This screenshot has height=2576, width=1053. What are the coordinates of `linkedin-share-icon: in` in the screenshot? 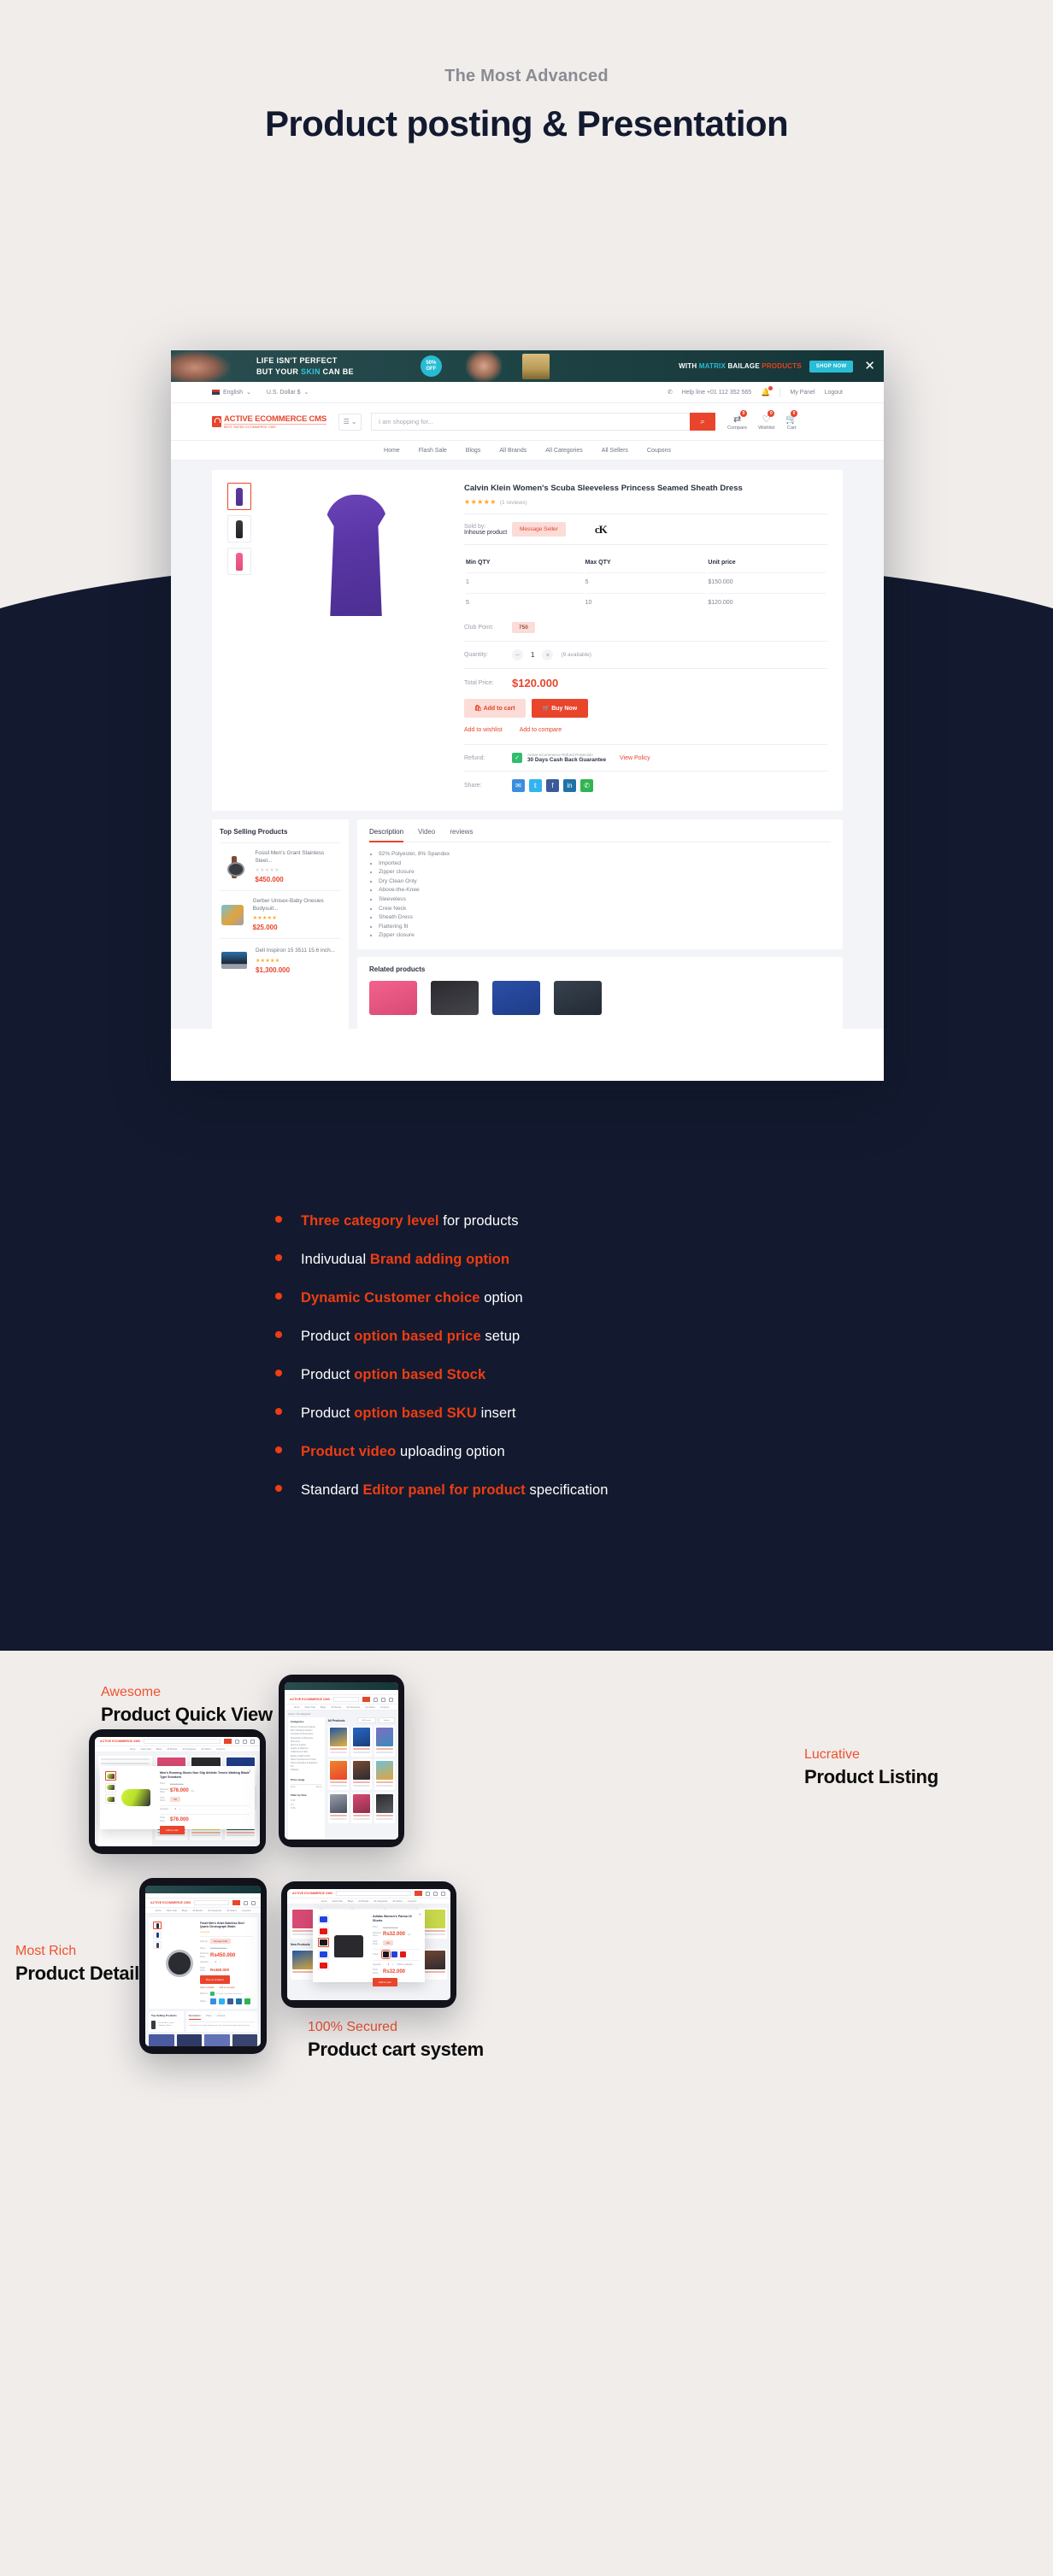 It's located at (569, 785).